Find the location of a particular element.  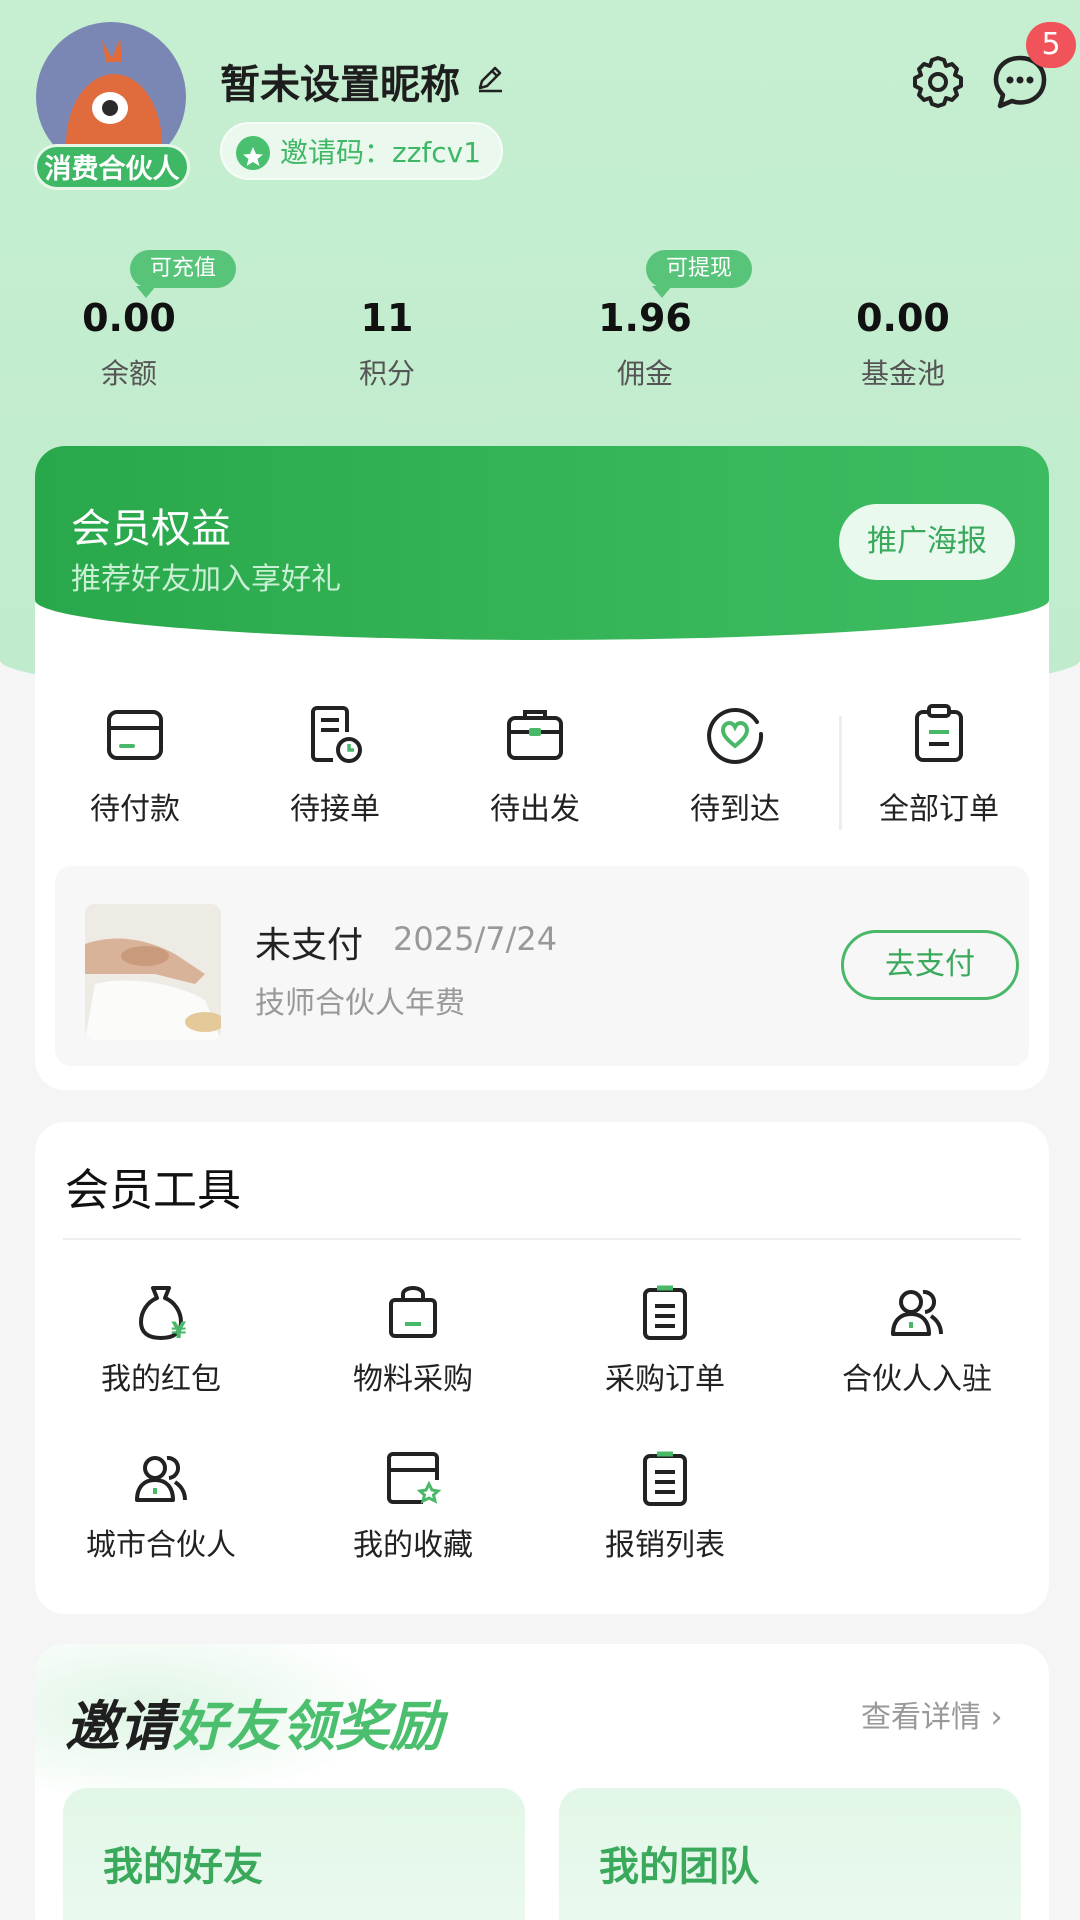

tool-label: 合伙人入驻 is located at coordinates (917, 1379).